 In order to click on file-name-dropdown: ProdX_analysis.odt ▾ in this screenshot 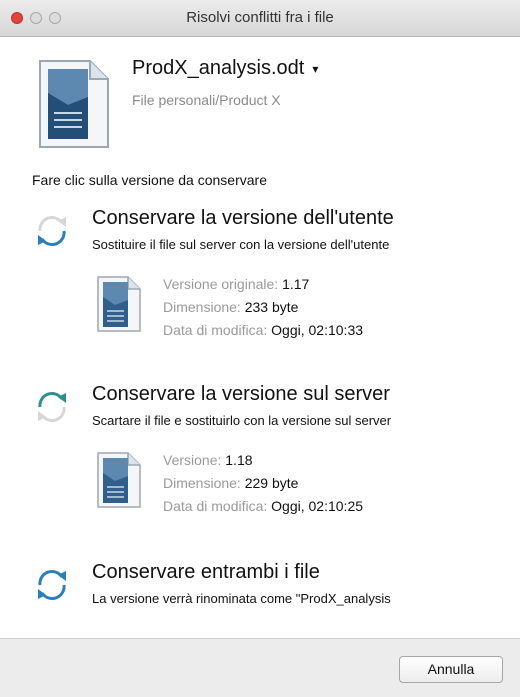, I will do `click(225, 68)`.